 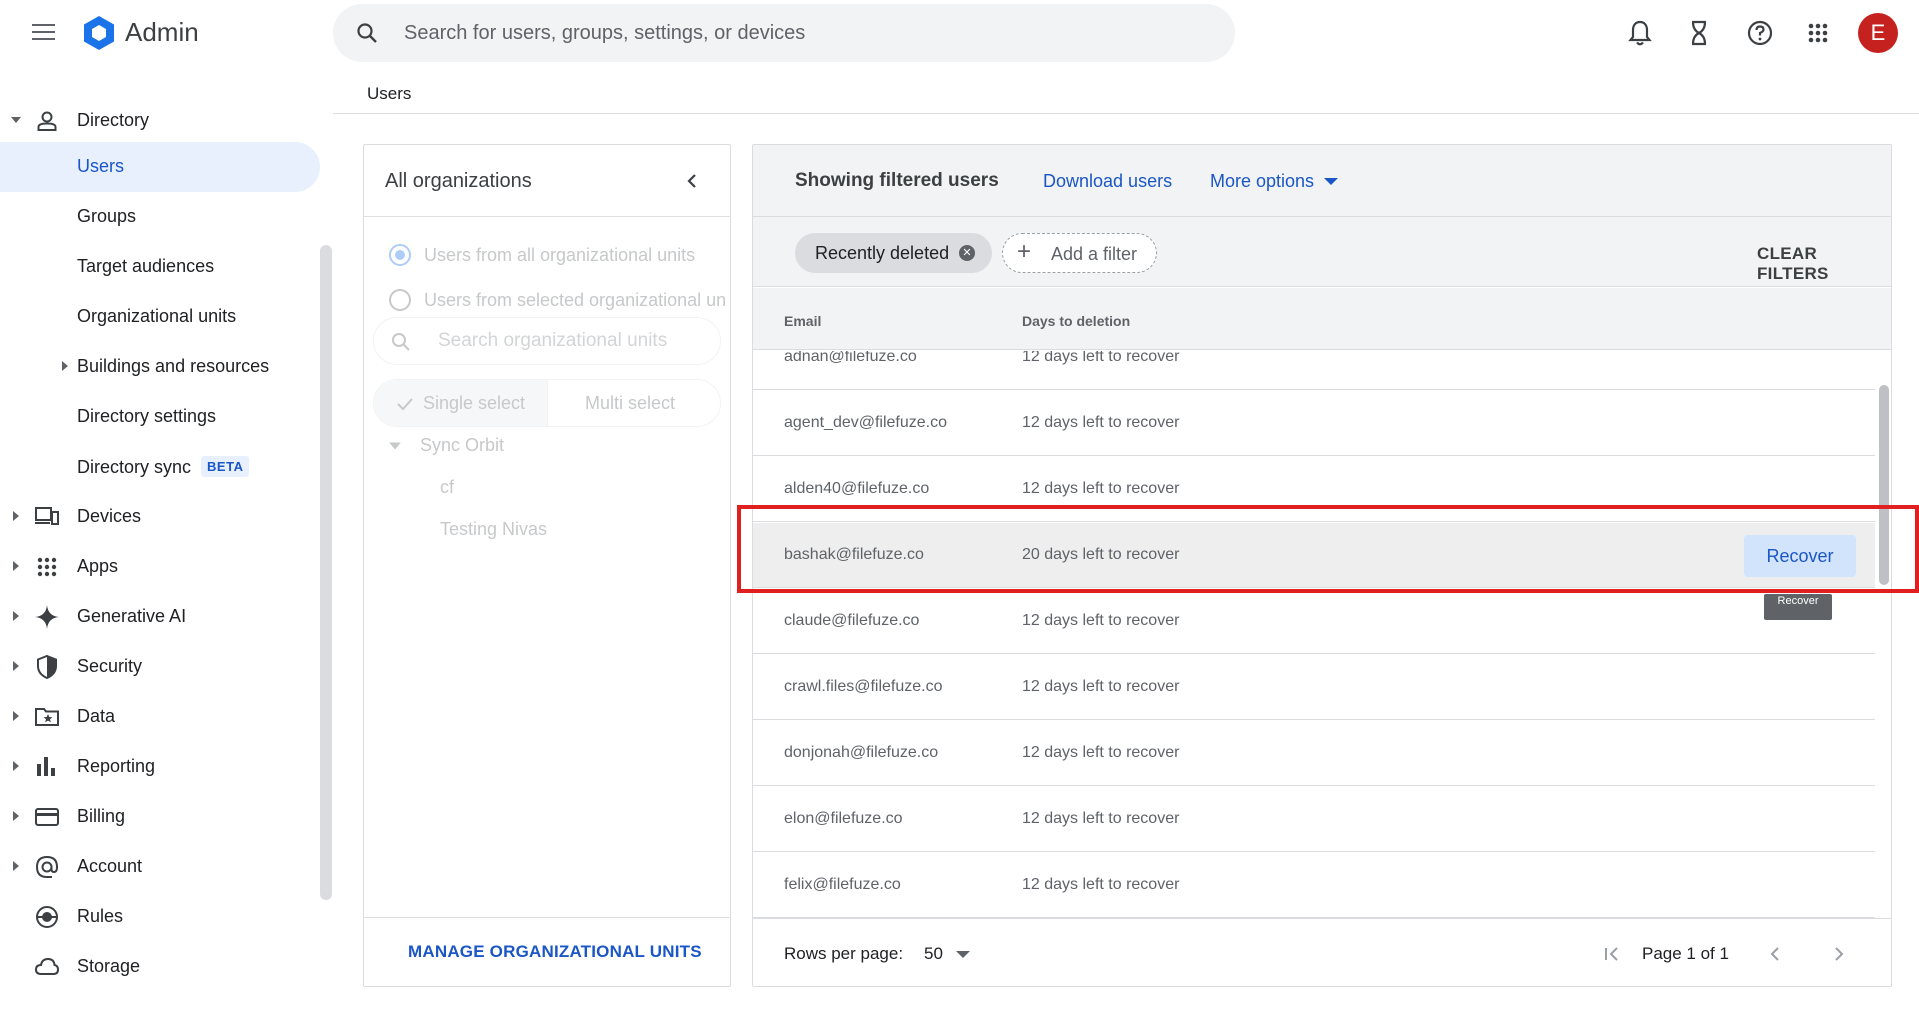 What do you see at coordinates (47, 866) in the screenshot?
I see `at-sign-icon` at bounding box center [47, 866].